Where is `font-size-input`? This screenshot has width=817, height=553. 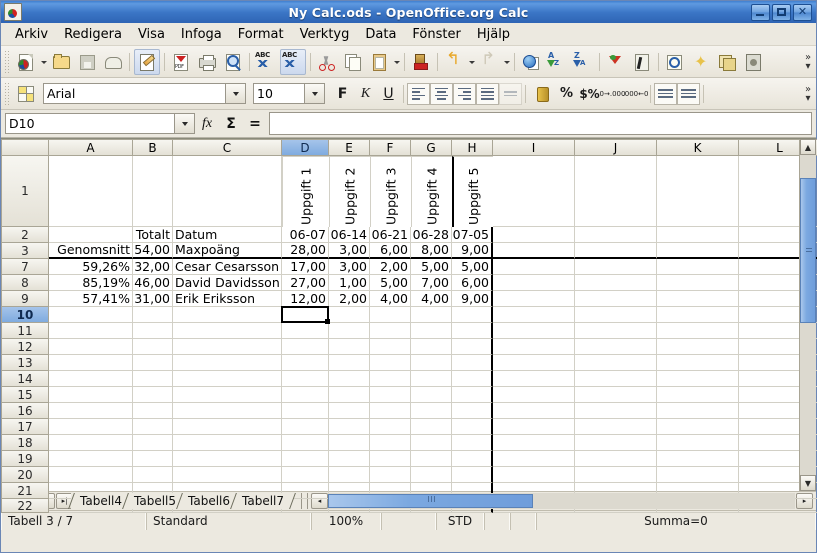 font-size-input is located at coordinates (279, 93).